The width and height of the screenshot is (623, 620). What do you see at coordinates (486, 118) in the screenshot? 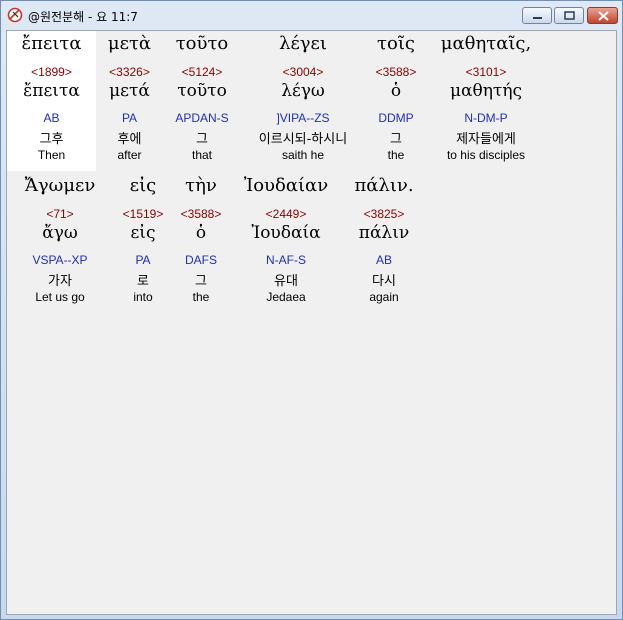
I see `morphology-code: N-DM-P` at bounding box center [486, 118].